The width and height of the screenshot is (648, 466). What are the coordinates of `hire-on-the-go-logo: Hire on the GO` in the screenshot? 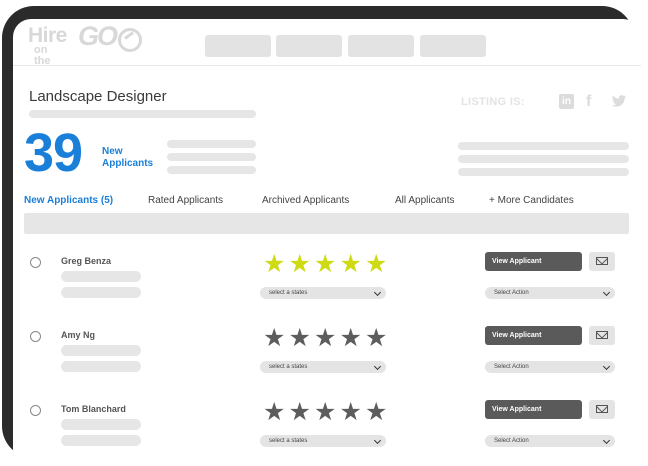 It's located at (85, 45).